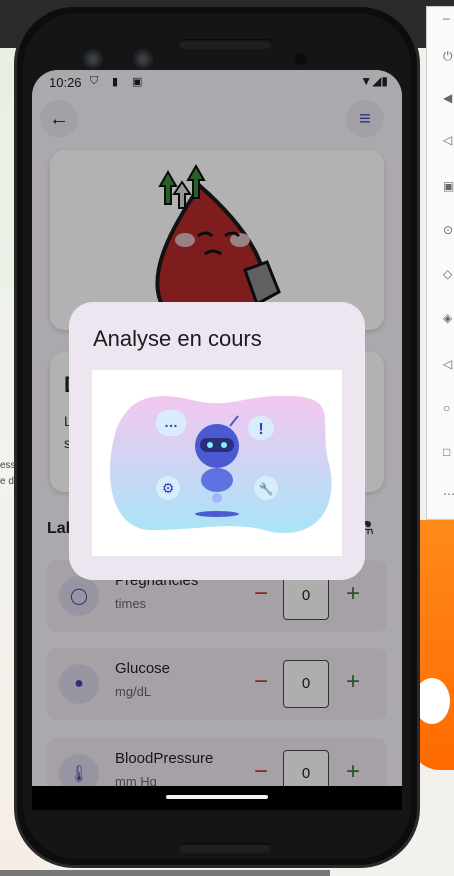  What do you see at coordinates (143, 59) in the screenshot?
I see `camera-lens-icon` at bounding box center [143, 59].